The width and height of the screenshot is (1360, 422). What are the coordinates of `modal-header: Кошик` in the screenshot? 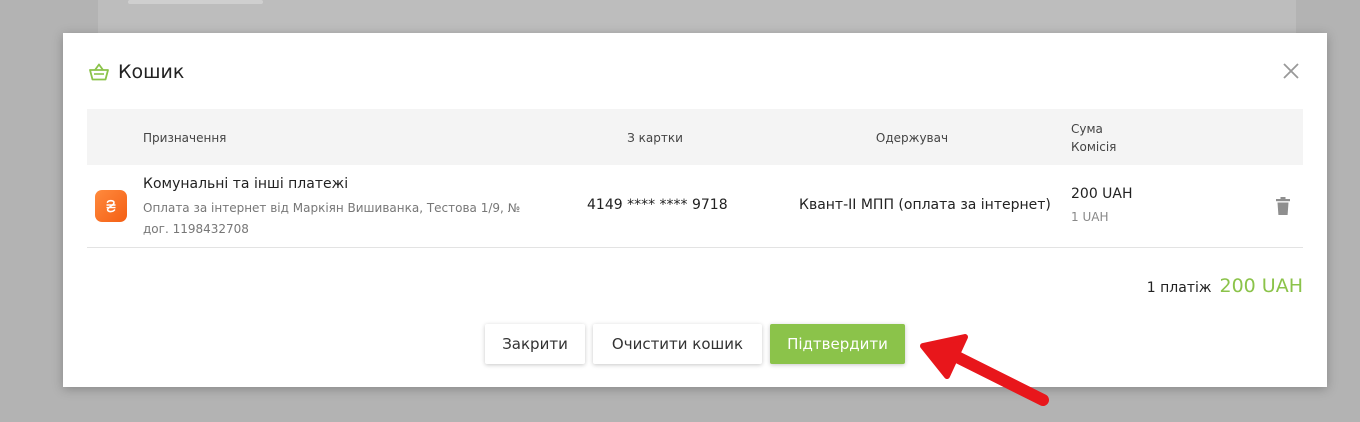 It's located at (136, 72).